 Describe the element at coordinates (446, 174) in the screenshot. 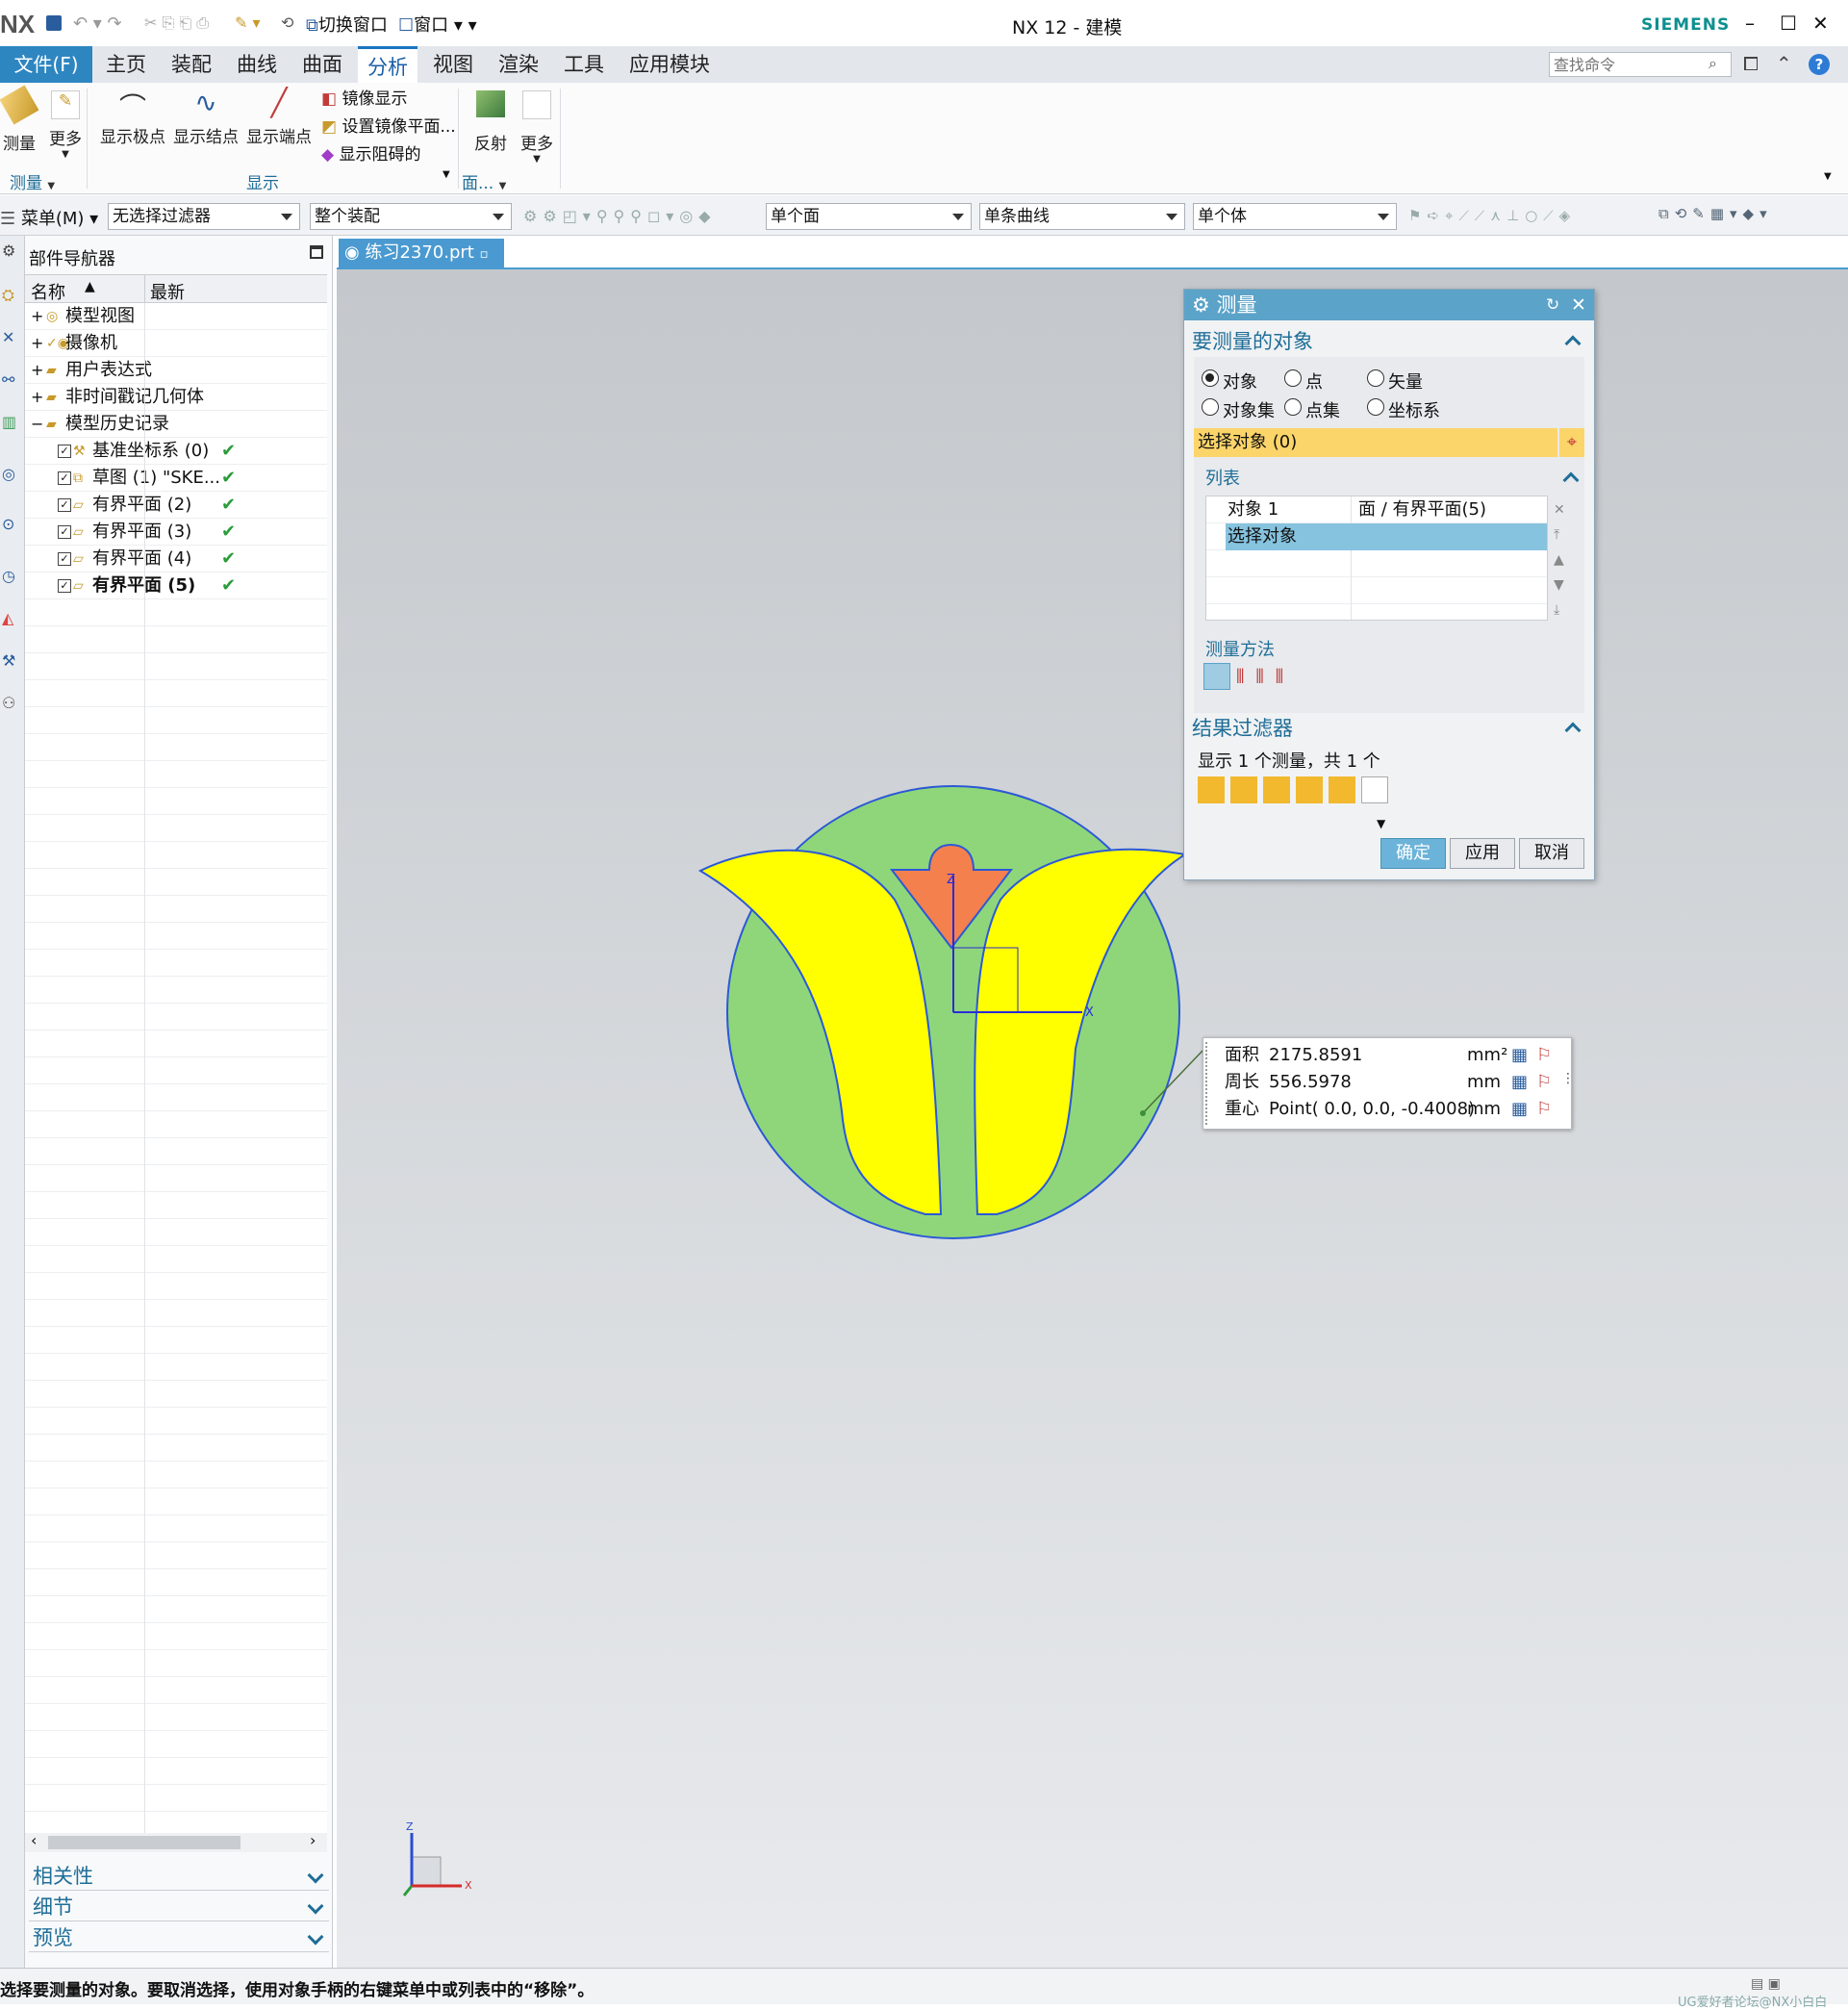

I see `group-display-dropdown: ▼` at that location.